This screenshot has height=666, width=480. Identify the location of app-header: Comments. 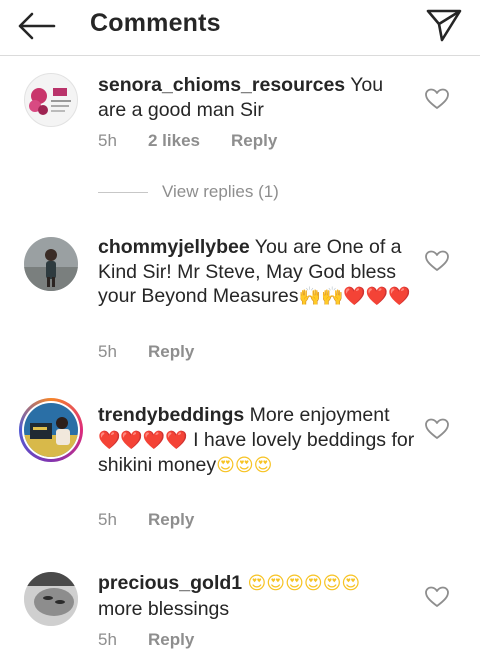
(240, 28).